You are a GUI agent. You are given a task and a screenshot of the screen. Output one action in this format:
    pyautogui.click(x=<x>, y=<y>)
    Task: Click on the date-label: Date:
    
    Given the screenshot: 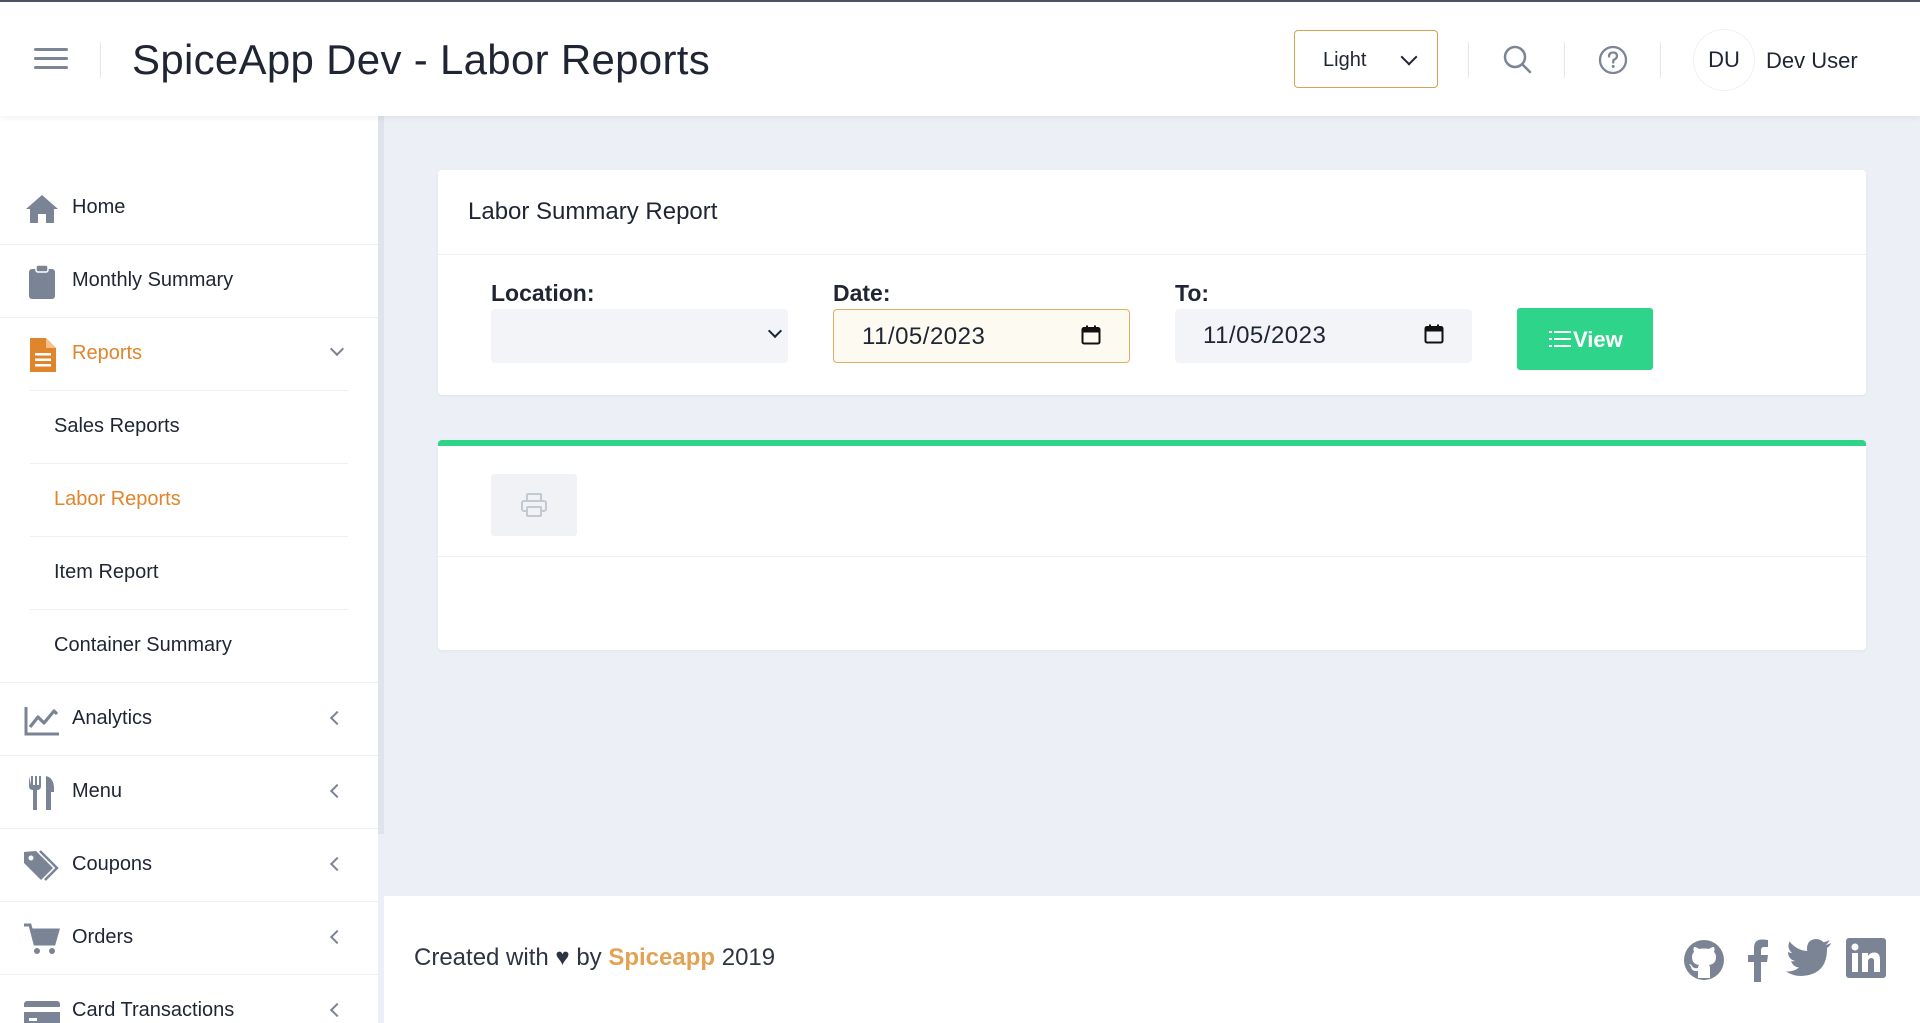 What is the action you would take?
    pyautogui.click(x=862, y=293)
    